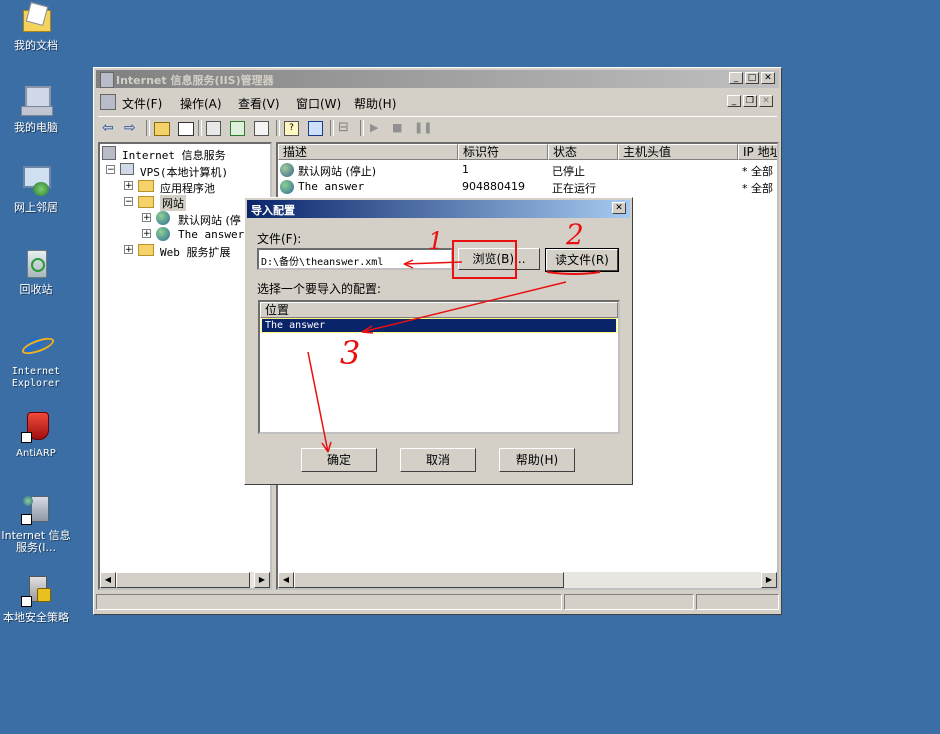  What do you see at coordinates (162, 129) in the screenshot?
I see `up-folder-icon` at bounding box center [162, 129].